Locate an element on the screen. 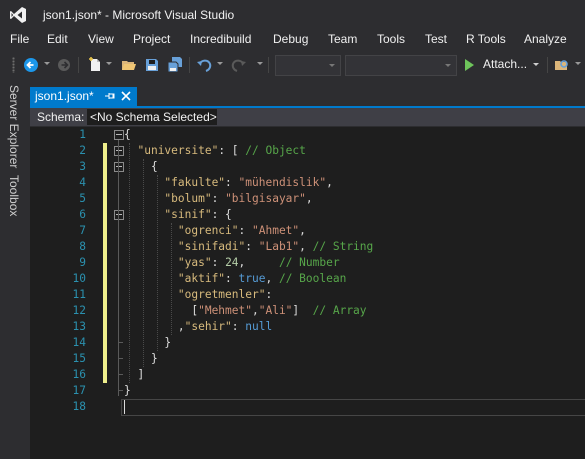  back-icon is located at coordinates (31, 65).